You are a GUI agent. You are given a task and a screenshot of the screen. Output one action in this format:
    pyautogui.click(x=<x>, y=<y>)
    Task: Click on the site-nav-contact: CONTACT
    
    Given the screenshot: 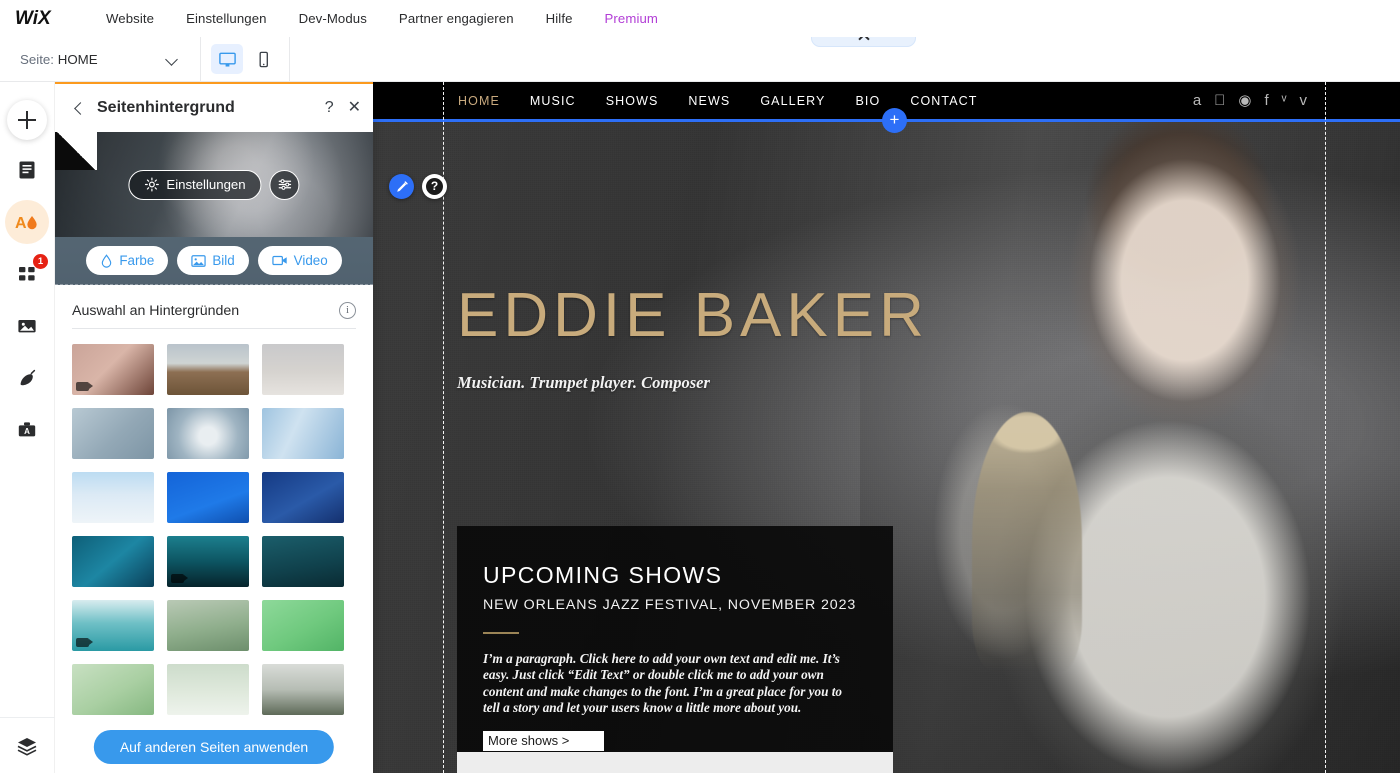 What is the action you would take?
    pyautogui.click(x=943, y=101)
    